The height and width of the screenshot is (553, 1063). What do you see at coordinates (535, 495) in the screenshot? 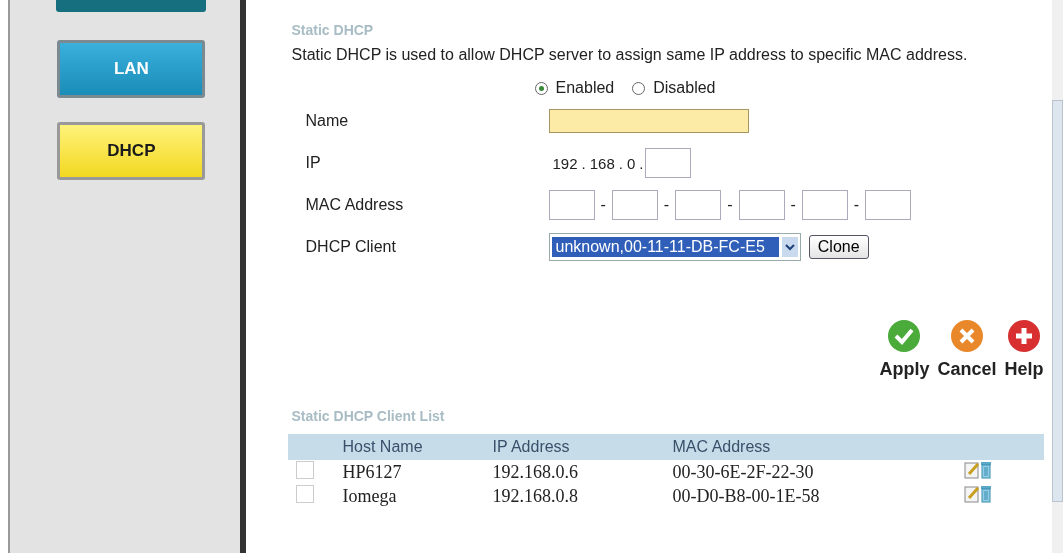
I see `table-cell: 192.168.0.8` at bounding box center [535, 495].